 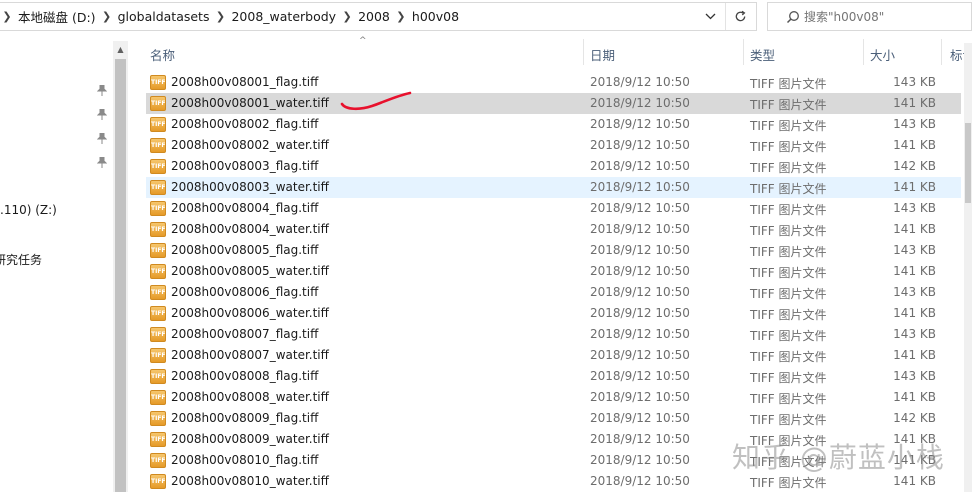 I want to click on file-name: 2008h00v08010_flag.tiff, so click(x=245, y=460).